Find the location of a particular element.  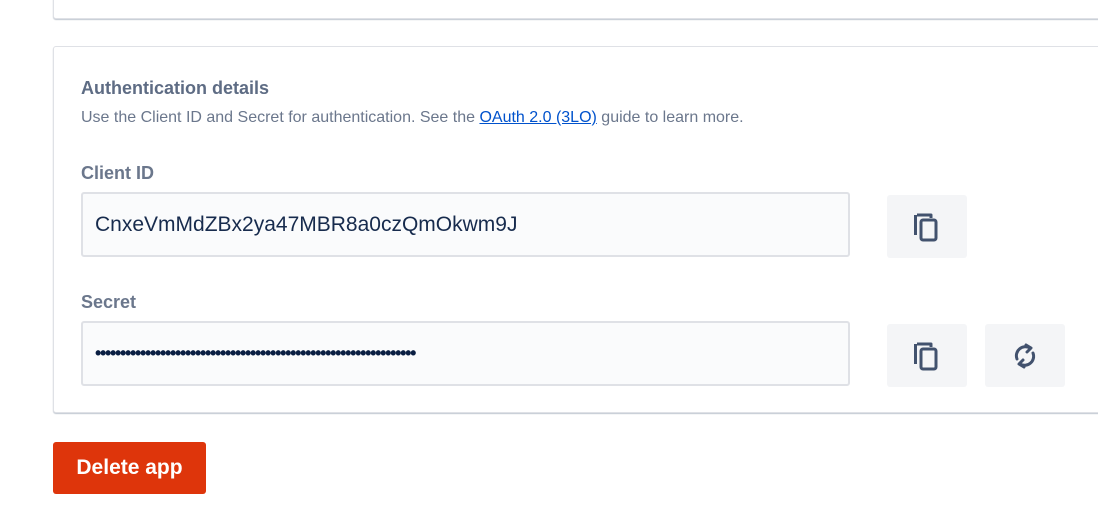

previous-card is located at coordinates (575, 9).